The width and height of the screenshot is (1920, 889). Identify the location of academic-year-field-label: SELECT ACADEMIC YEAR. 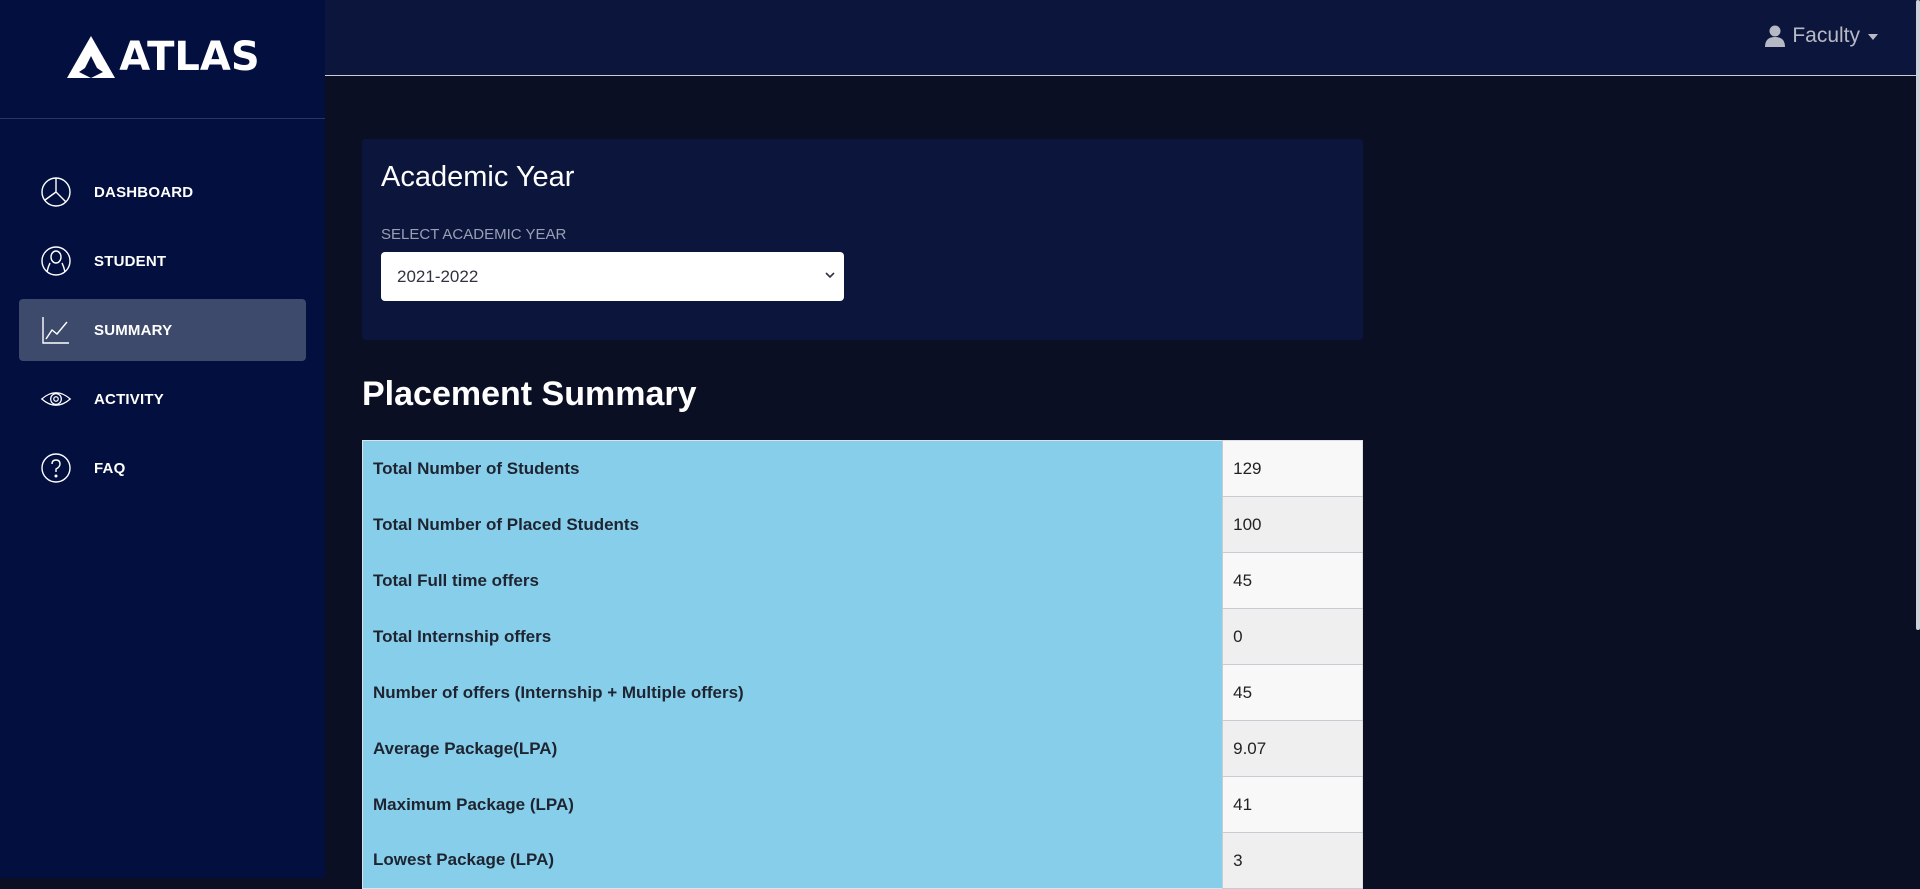
(474, 234).